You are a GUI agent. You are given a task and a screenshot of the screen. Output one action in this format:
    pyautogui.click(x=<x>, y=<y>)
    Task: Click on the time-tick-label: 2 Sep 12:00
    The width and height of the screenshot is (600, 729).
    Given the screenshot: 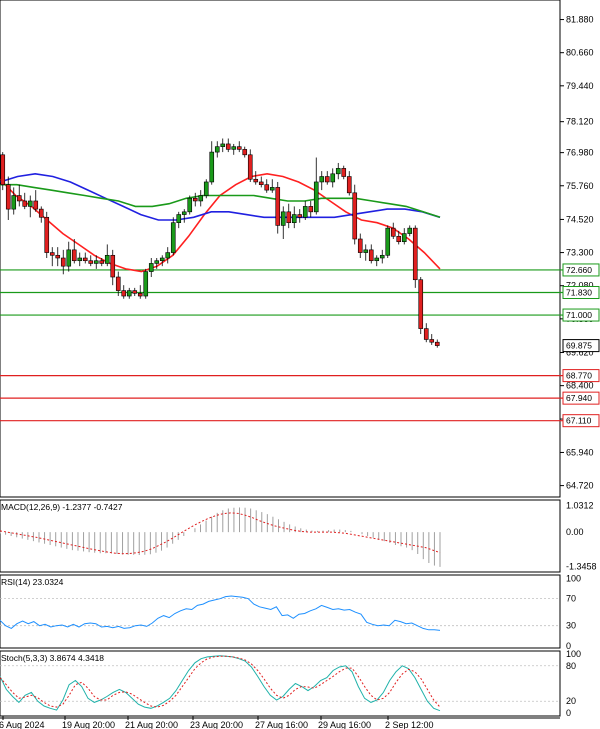 What is the action you would take?
    pyautogui.click(x=409, y=724)
    